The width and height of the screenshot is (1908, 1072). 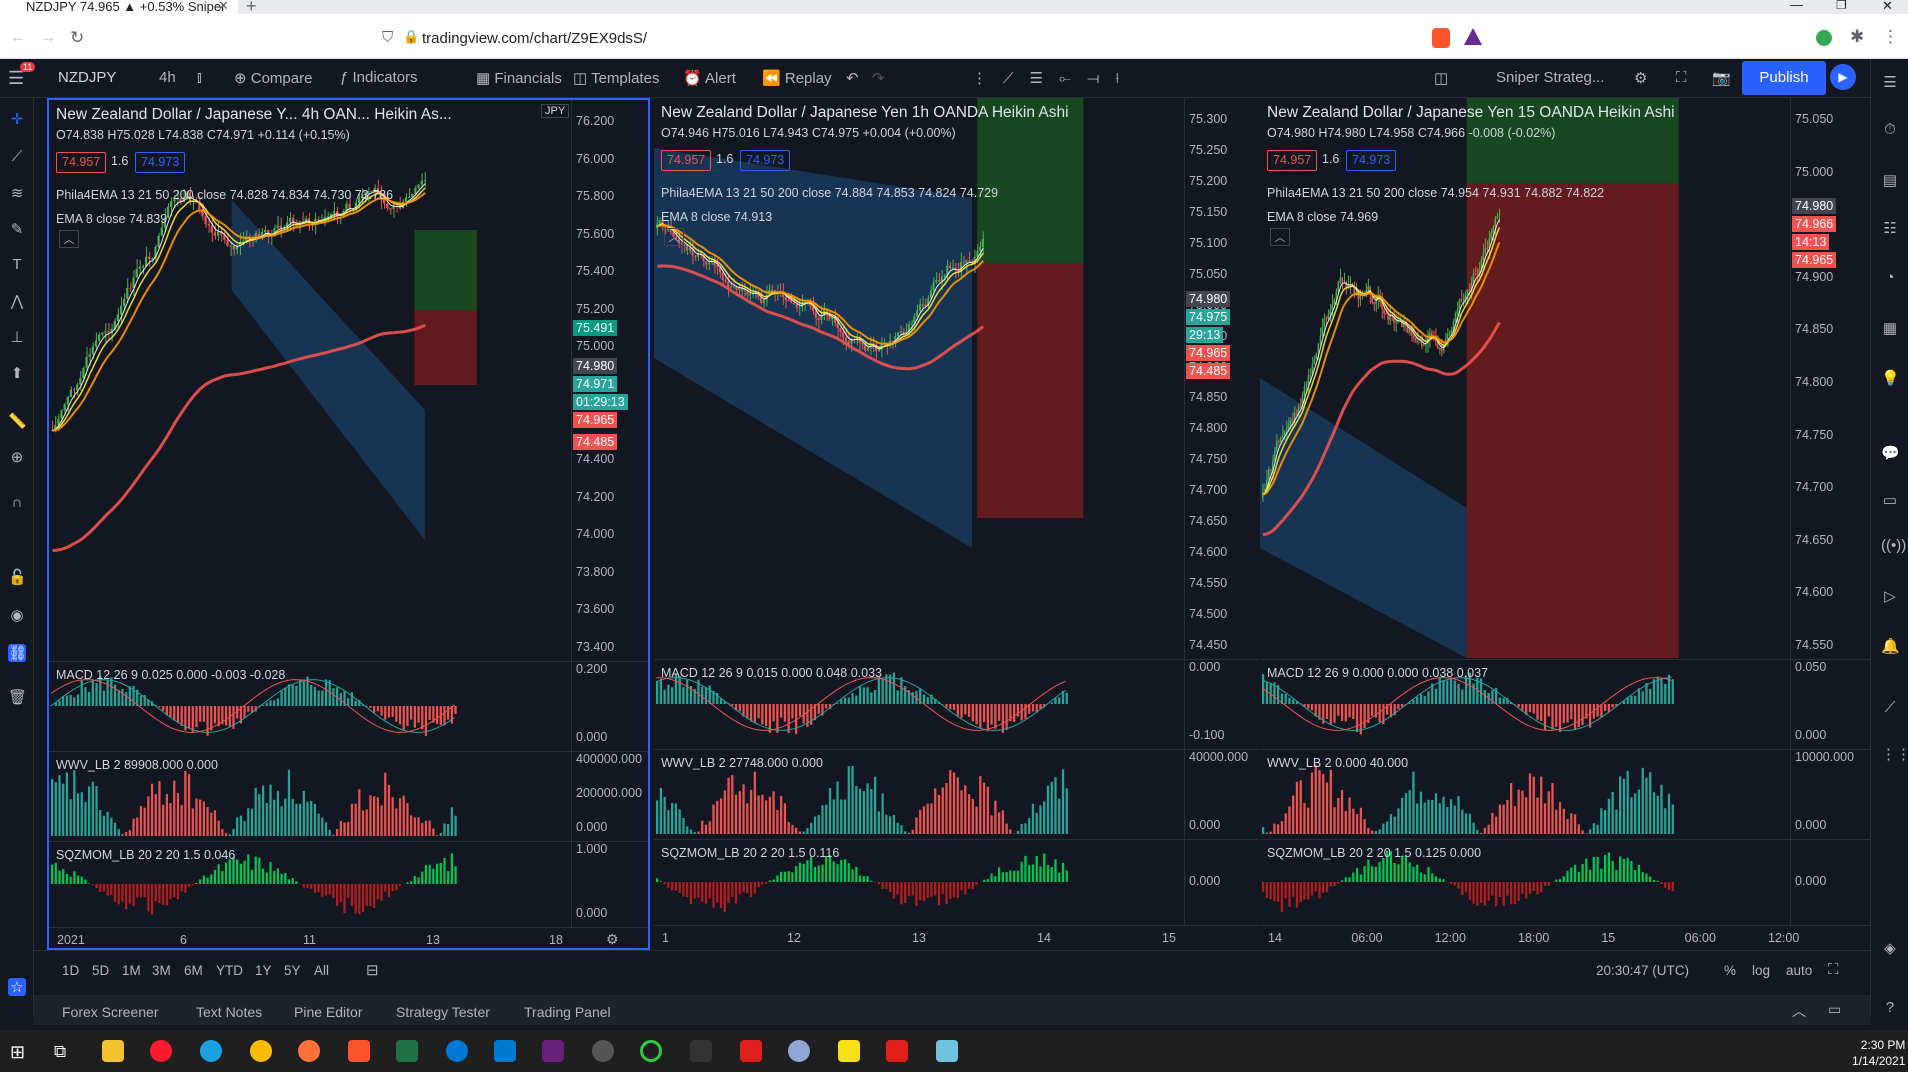 I want to click on window-maximize-button: ❐, so click(x=1841, y=6).